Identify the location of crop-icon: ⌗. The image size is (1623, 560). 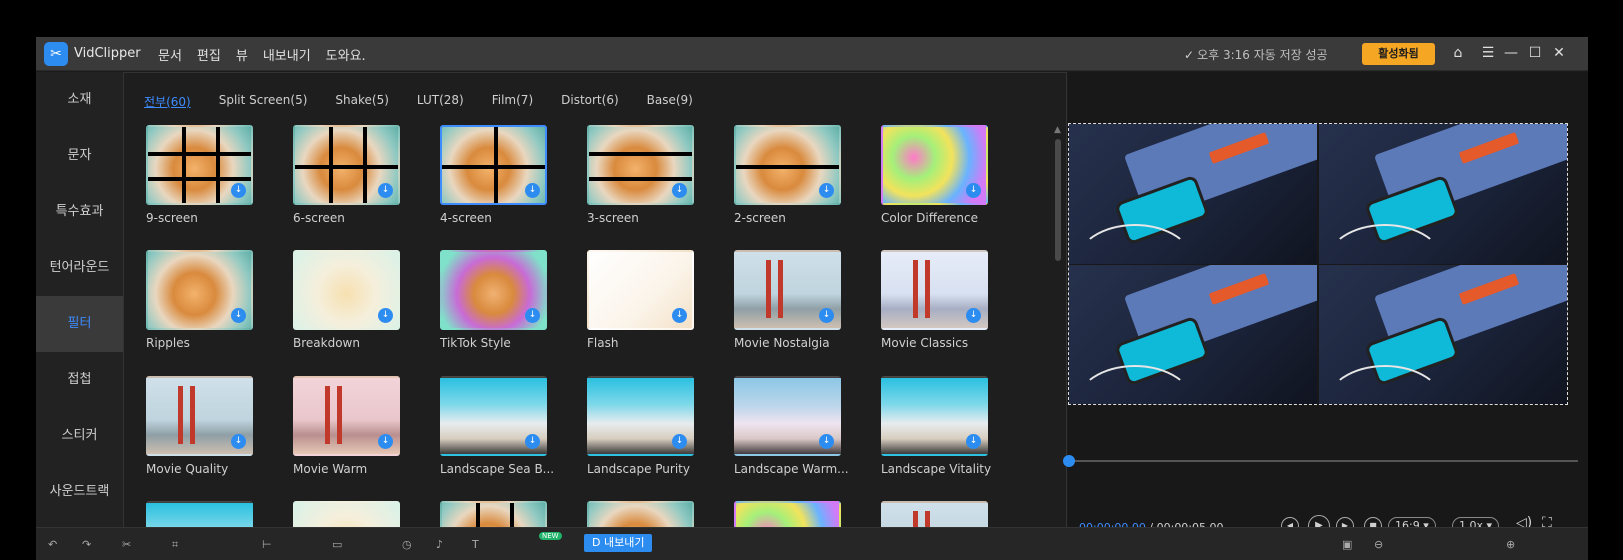
(175, 545).